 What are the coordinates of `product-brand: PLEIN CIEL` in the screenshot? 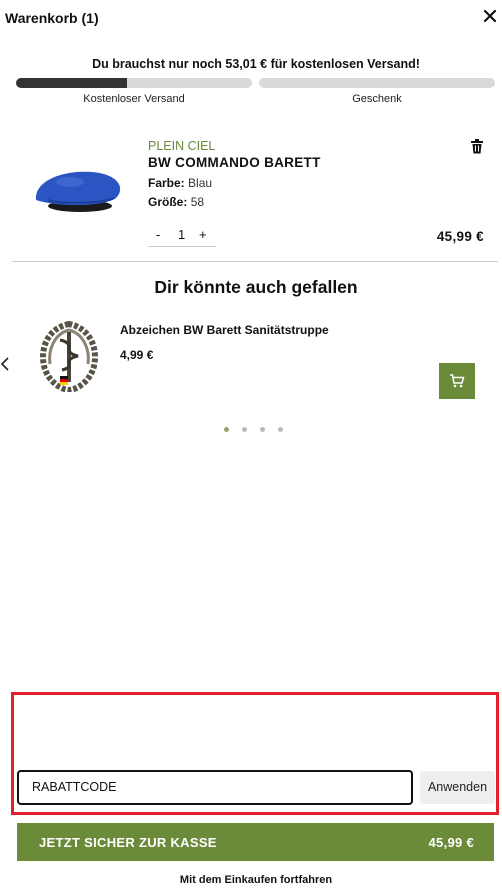 It's located at (181, 146).